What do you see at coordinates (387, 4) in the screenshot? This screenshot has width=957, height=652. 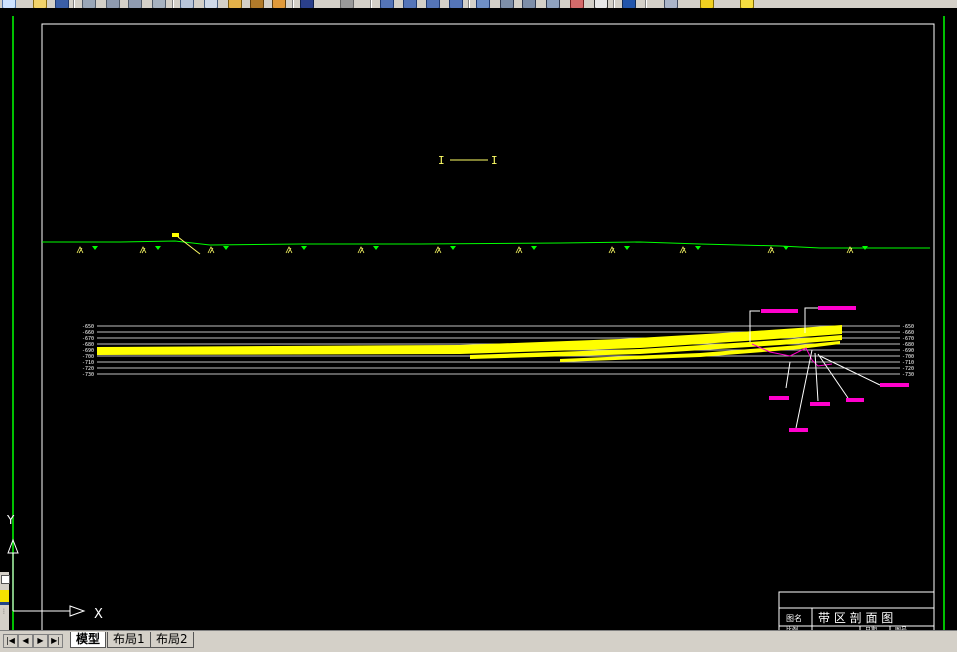 I see `zoom-window-icon` at bounding box center [387, 4].